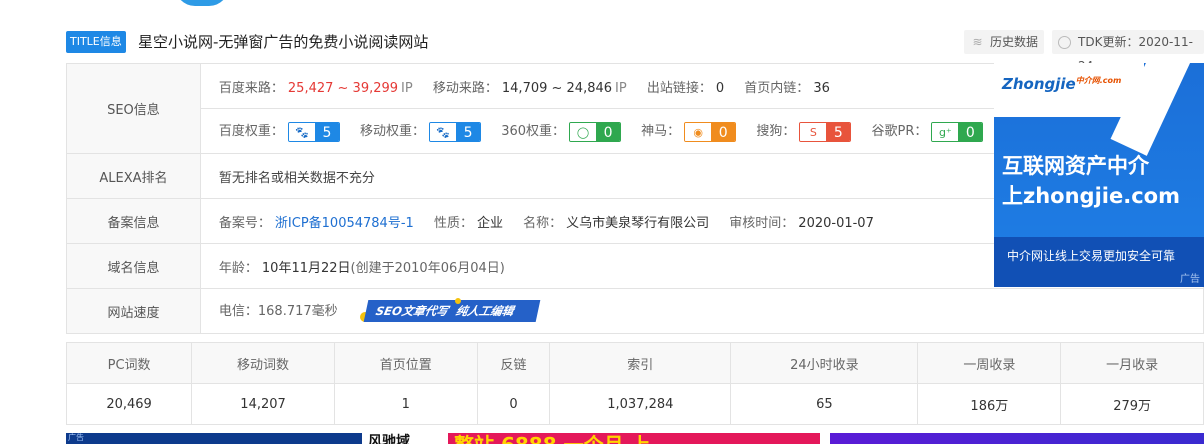 This screenshot has height=444, width=1204. I want to click on bottom-ad-3: 整站 6888 一个月 上, so click(634, 438).